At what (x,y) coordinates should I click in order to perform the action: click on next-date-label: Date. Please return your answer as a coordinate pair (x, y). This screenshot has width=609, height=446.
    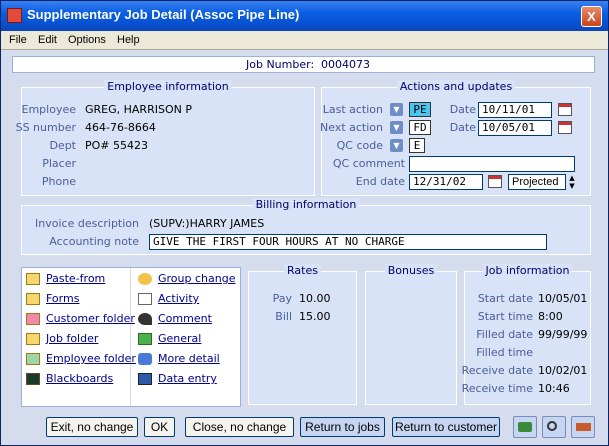
    Looking at the image, I should click on (462, 127).